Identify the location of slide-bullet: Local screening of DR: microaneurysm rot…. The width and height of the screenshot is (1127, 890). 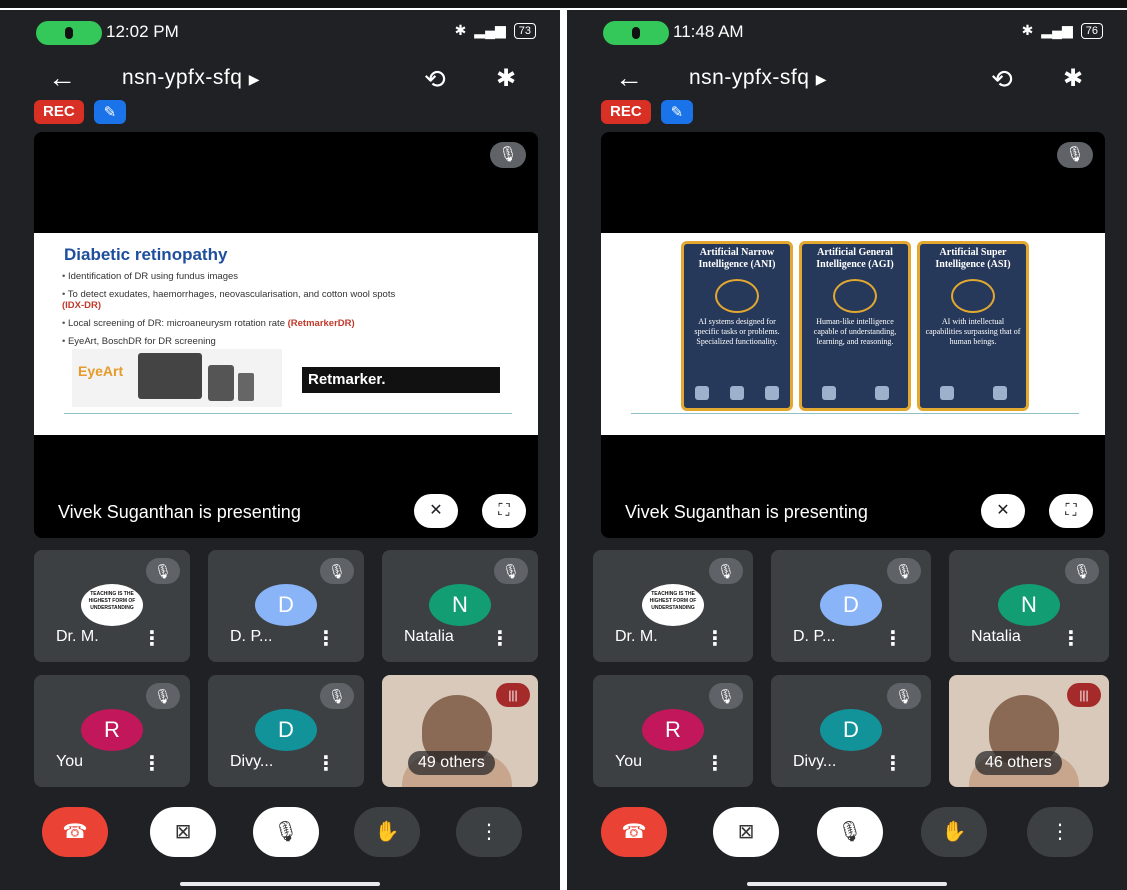
(297, 323).